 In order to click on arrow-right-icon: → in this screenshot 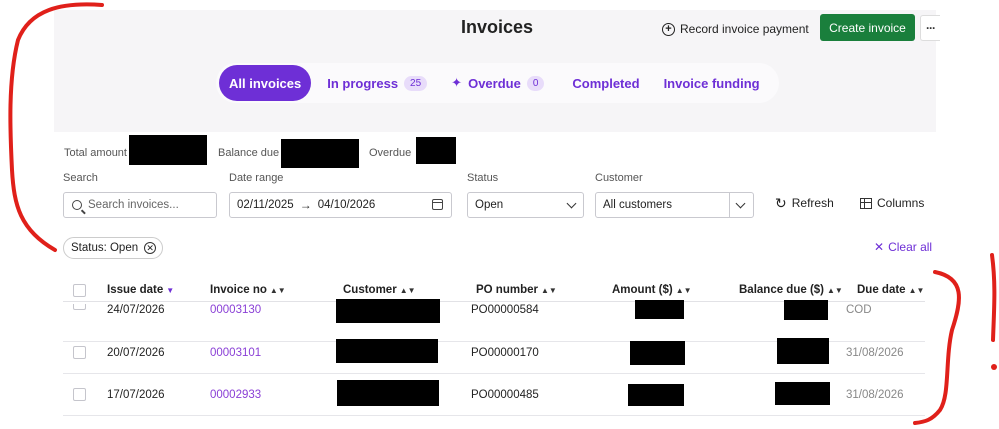, I will do `click(305, 205)`.